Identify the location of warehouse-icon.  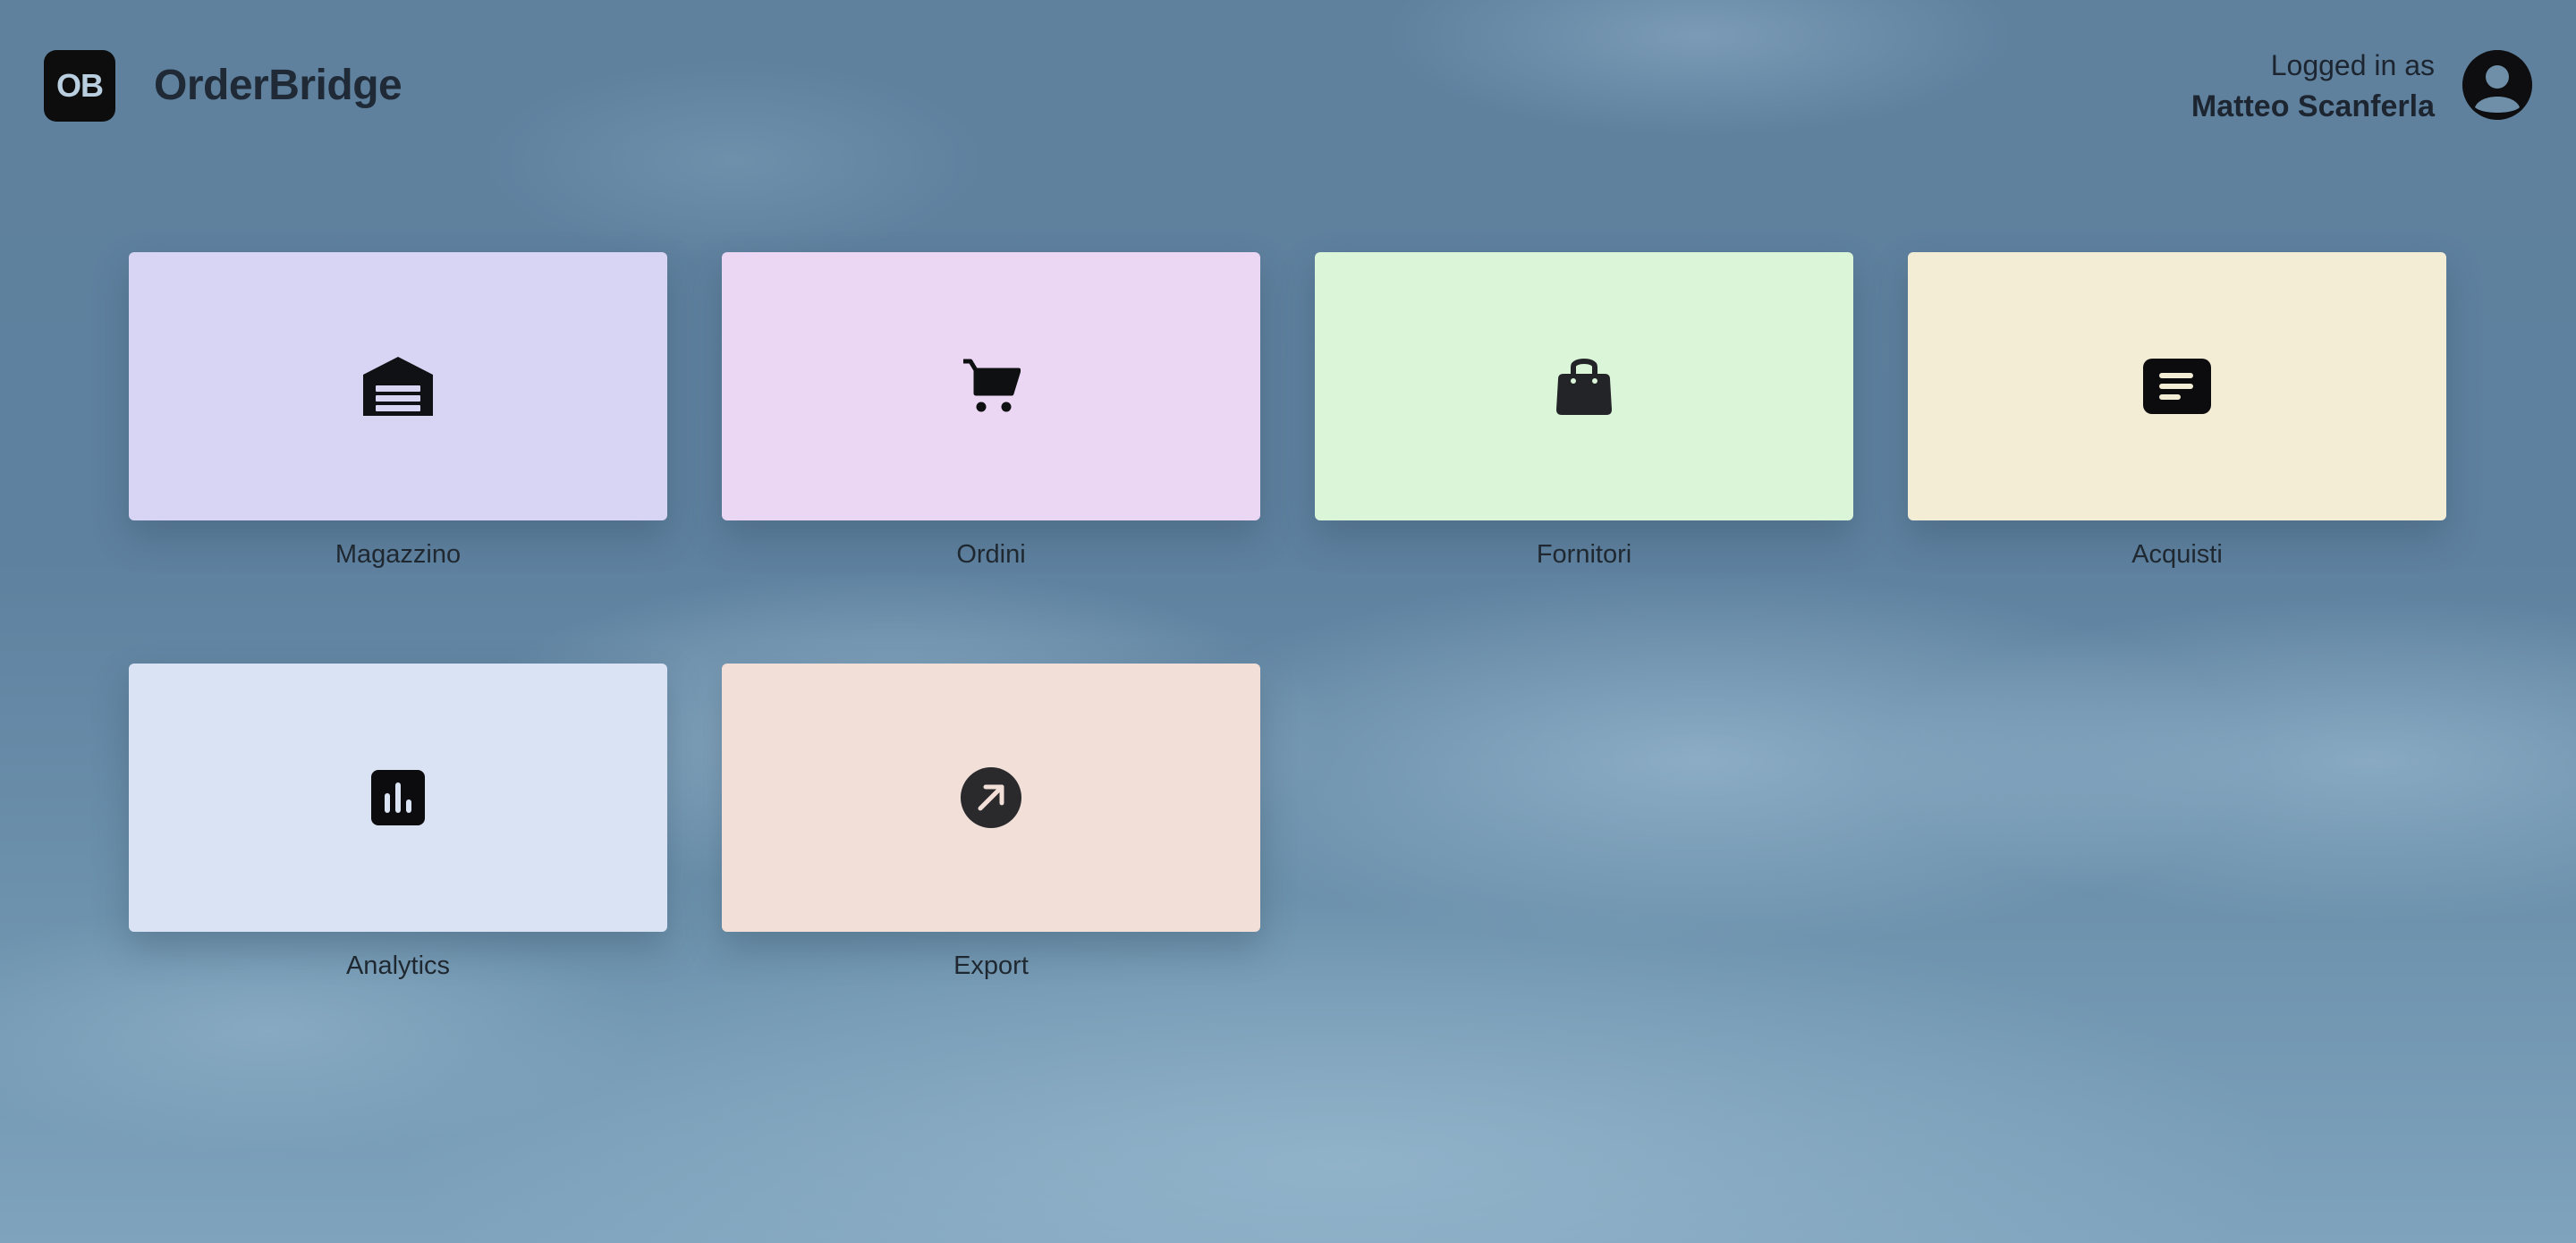
(398, 386).